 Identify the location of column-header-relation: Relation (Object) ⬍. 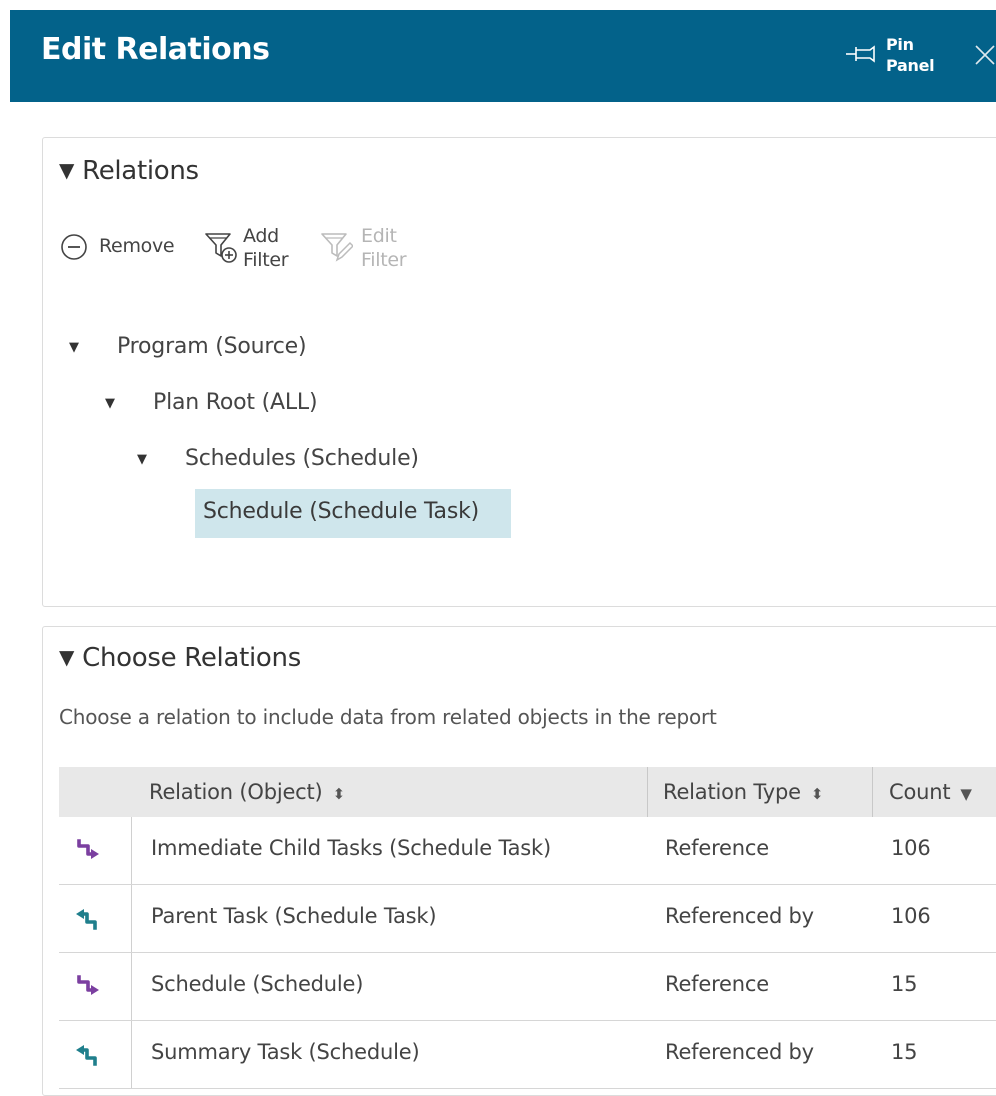
(247, 792).